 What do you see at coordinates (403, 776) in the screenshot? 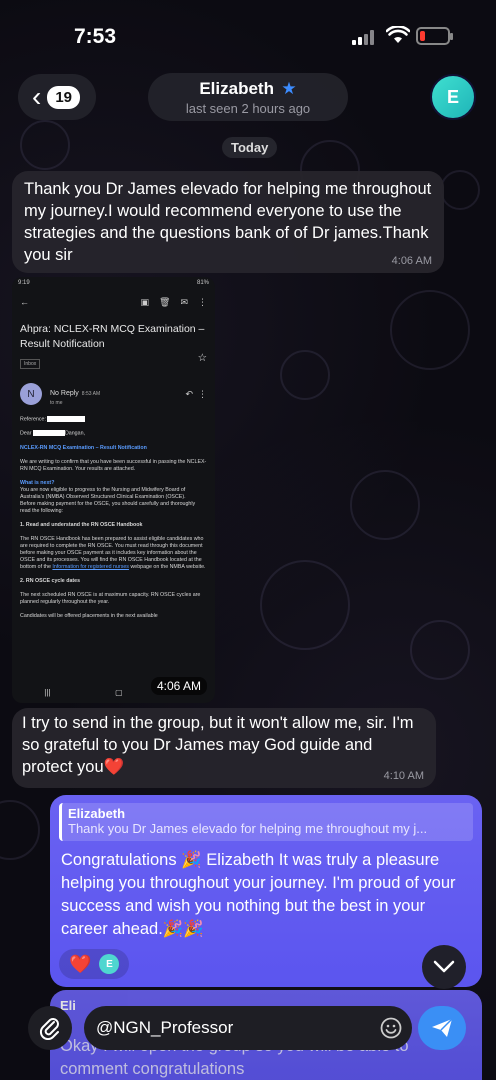
I see `message-time: 4:10 AM` at bounding box center [403, 776].